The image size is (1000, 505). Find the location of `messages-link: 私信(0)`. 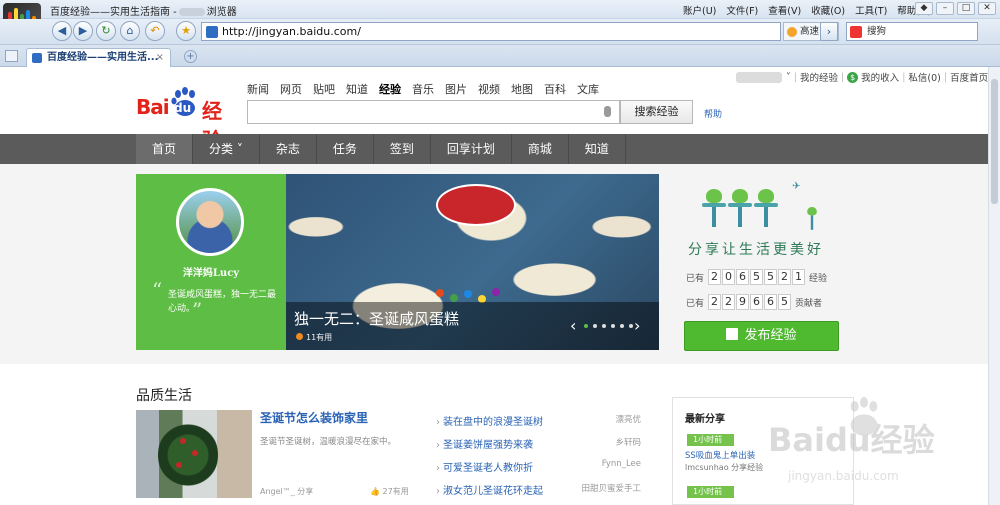

messages-link: 私信(0) is located at coordinates (924, 77).